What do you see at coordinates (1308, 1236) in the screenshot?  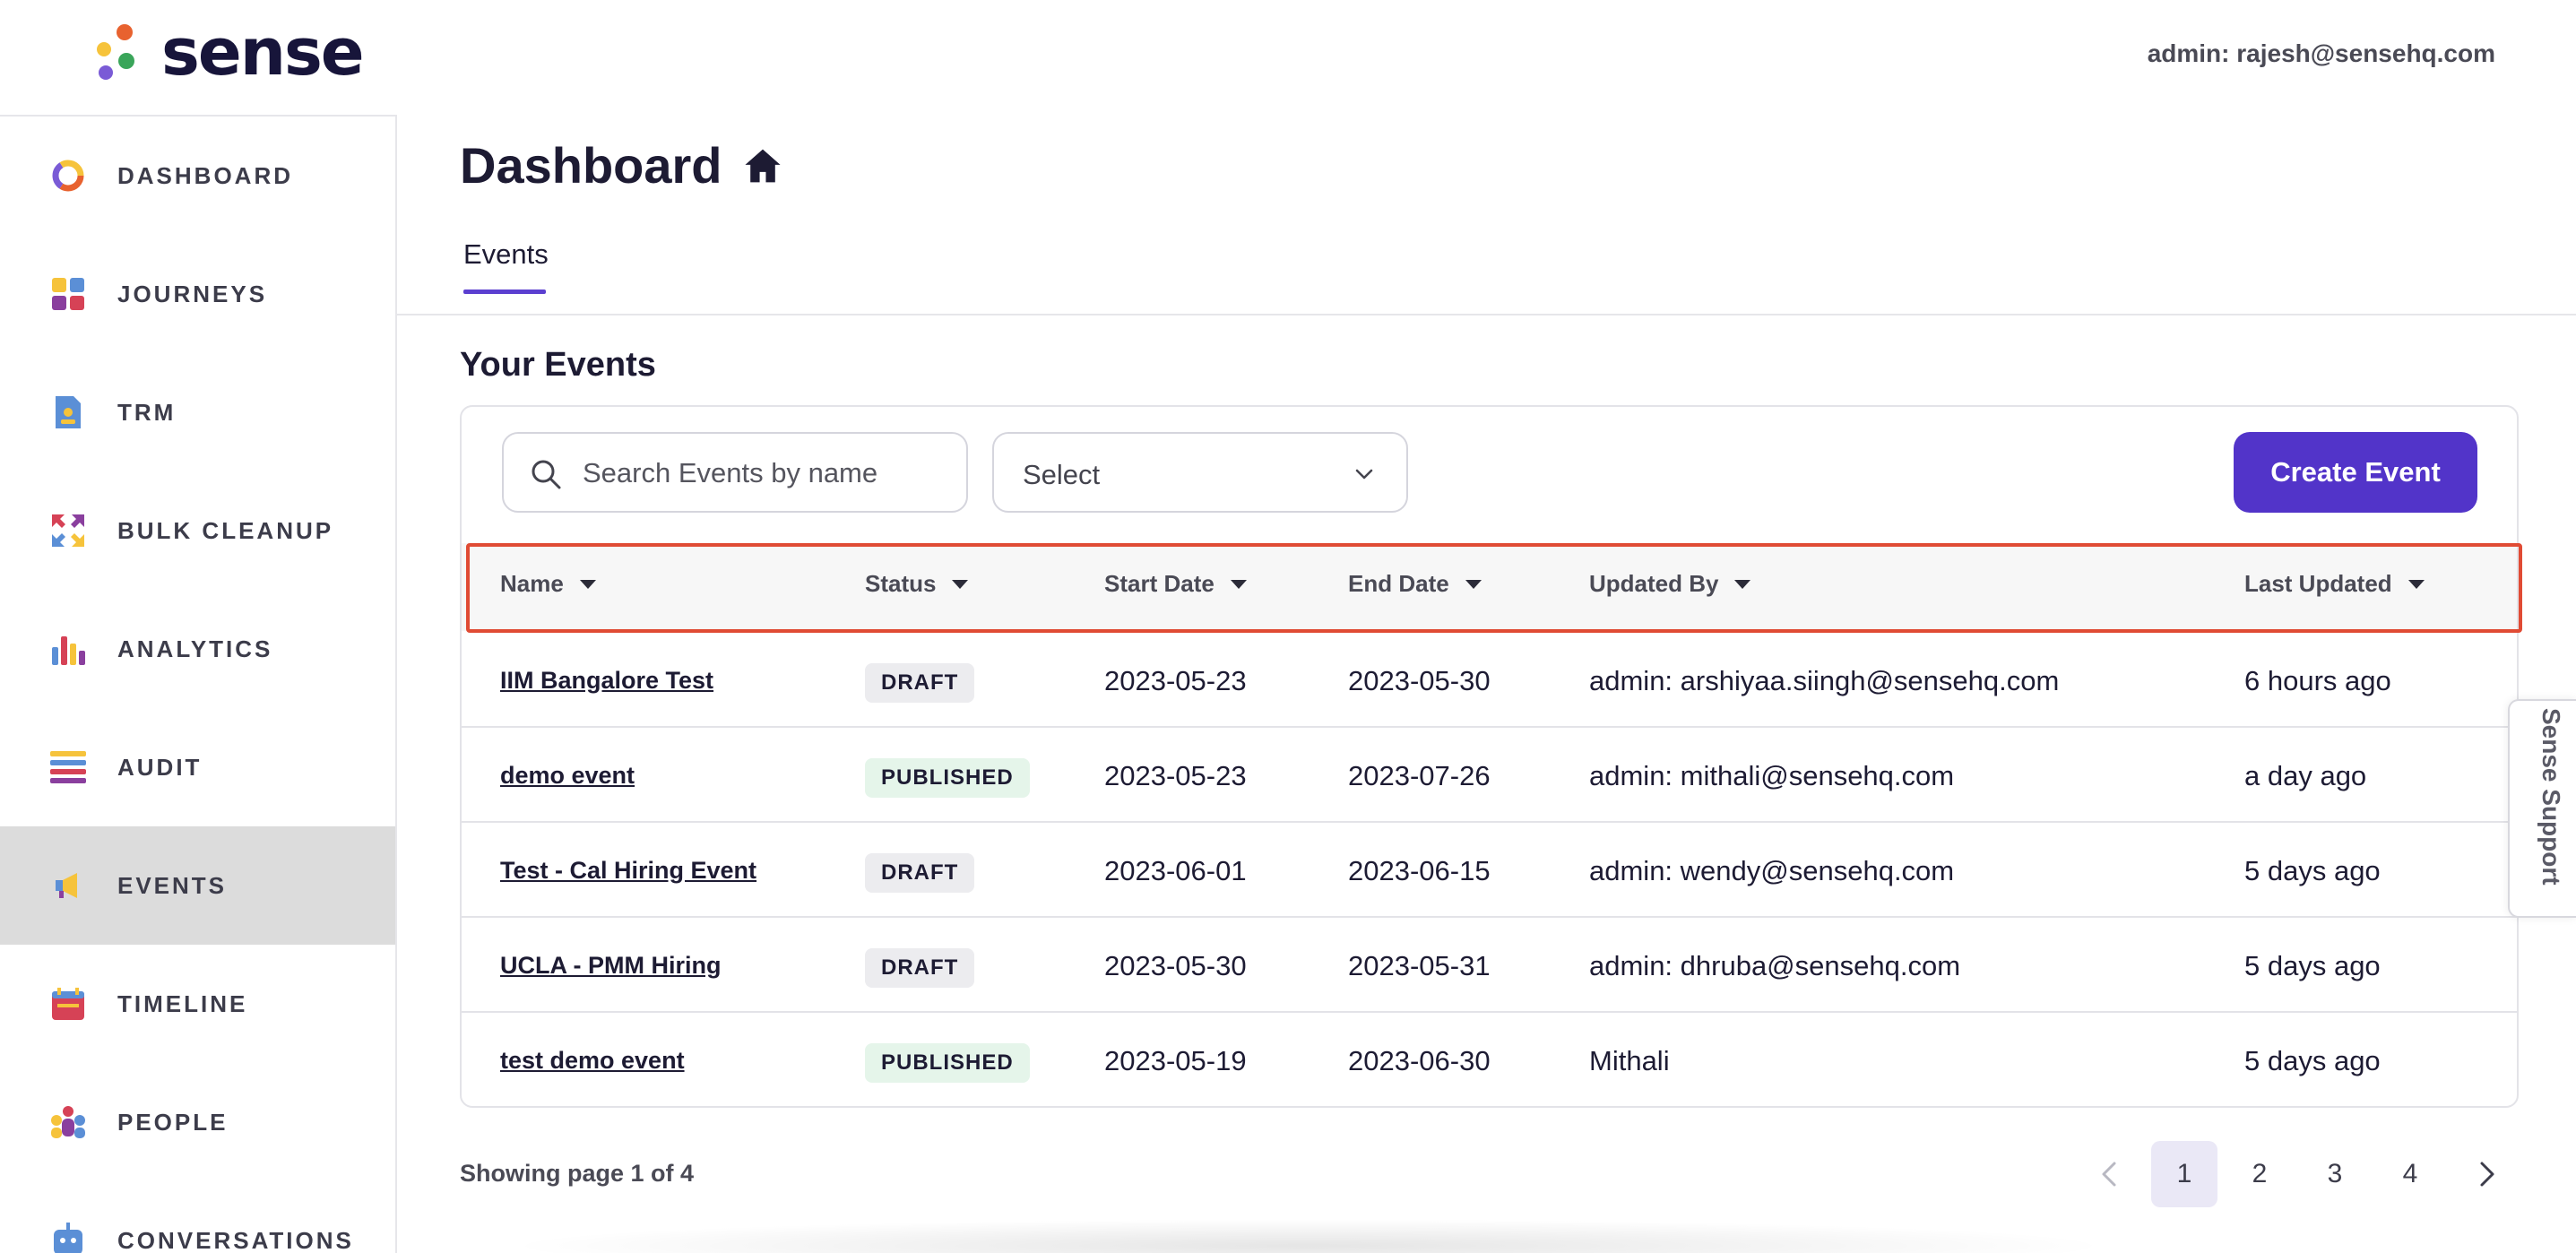 I see `bottom-shadow` at bounding box center [1308, 1236].